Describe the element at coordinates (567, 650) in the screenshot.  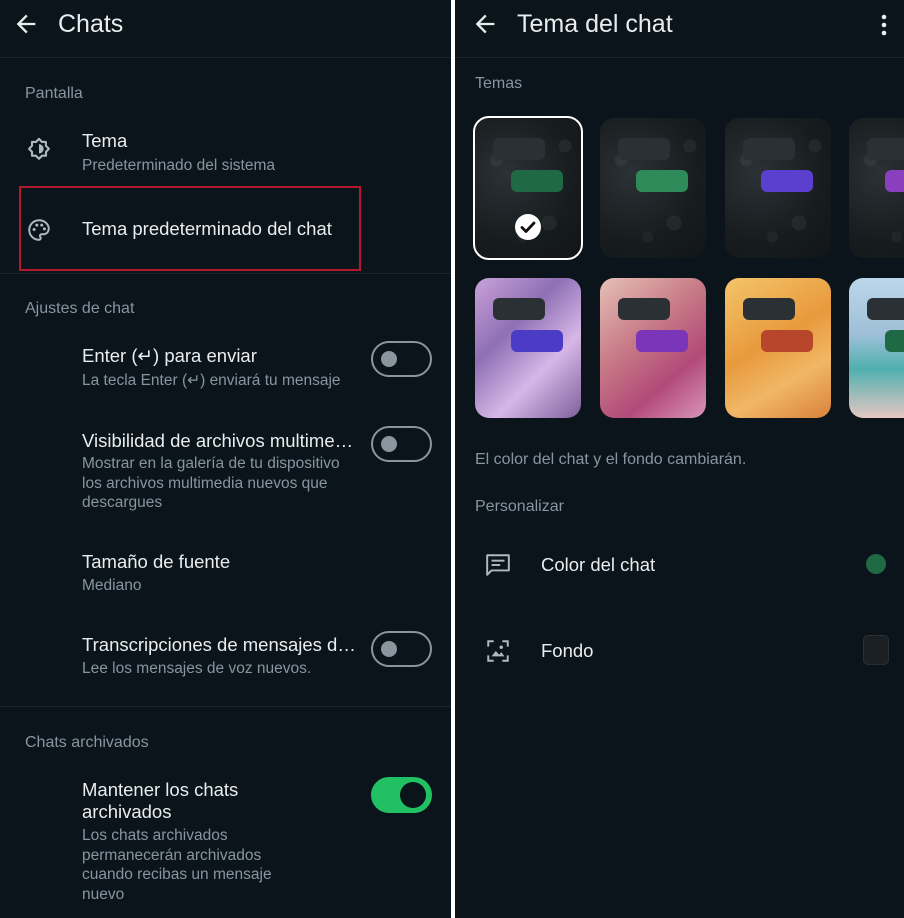
I see `wallpaper-label: Fondo` at that location.